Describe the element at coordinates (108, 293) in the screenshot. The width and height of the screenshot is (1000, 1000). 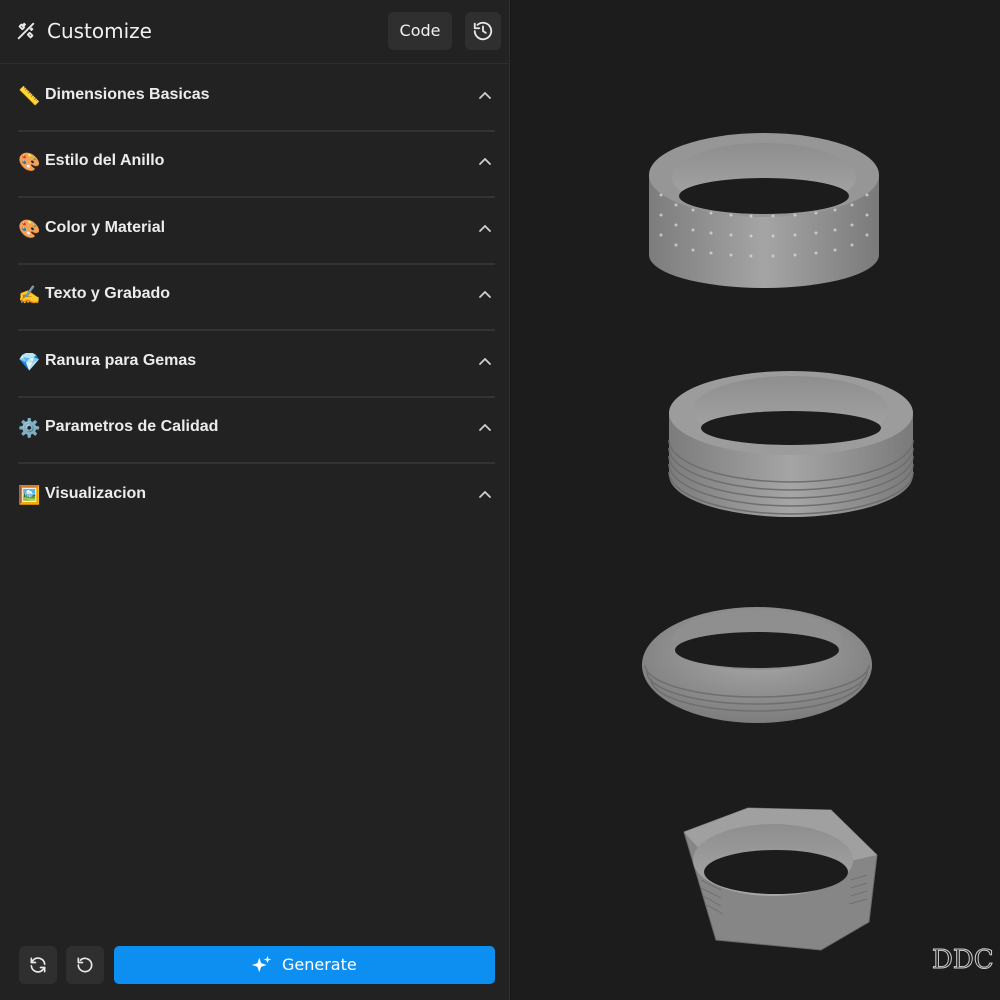
I see `section-label: Texto y Grabado` at that location.